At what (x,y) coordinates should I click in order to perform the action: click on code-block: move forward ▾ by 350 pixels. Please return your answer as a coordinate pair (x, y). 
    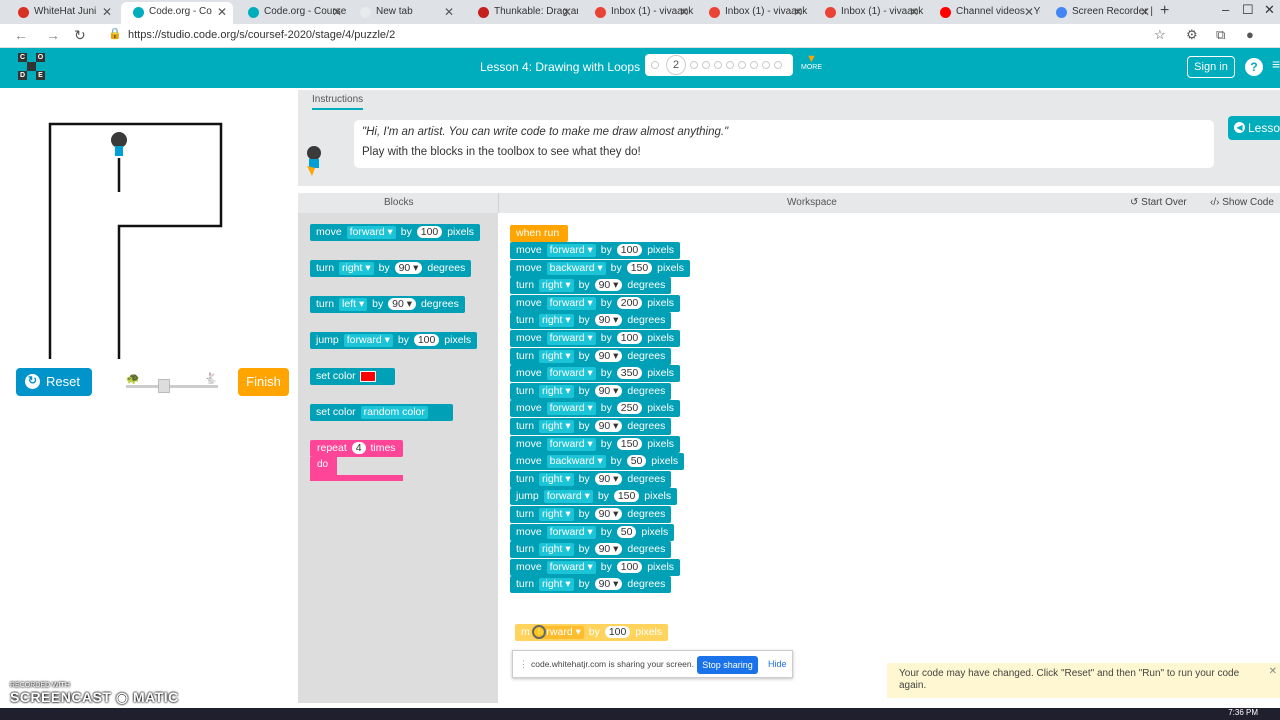
    Looking at the image, I should click on (595, 373).